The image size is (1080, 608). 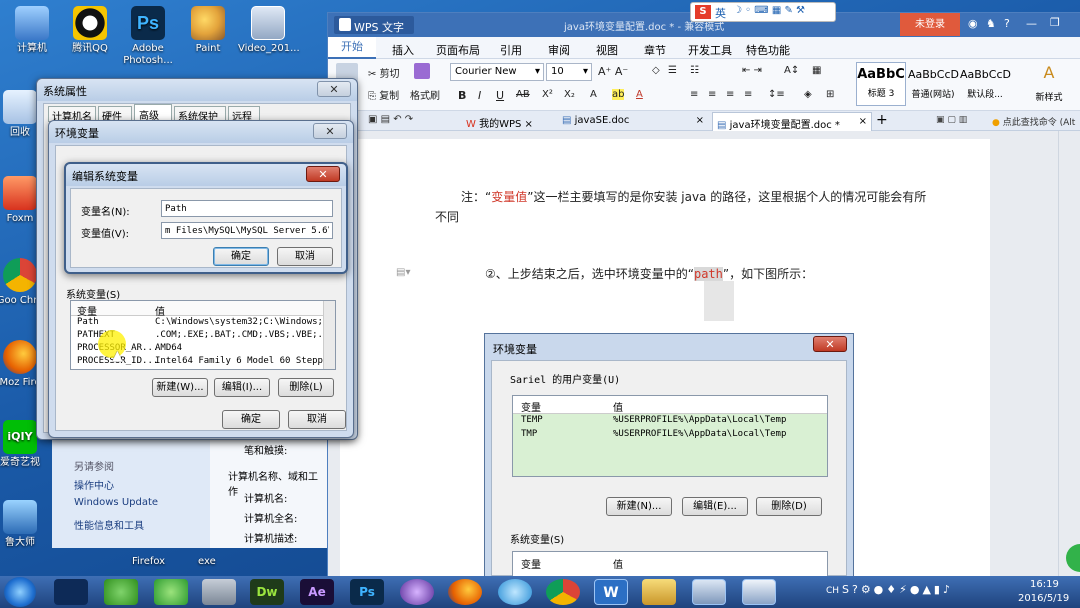 I want to click on photoshop-taskbar-icon: Ps, so click(x=367, y=592).